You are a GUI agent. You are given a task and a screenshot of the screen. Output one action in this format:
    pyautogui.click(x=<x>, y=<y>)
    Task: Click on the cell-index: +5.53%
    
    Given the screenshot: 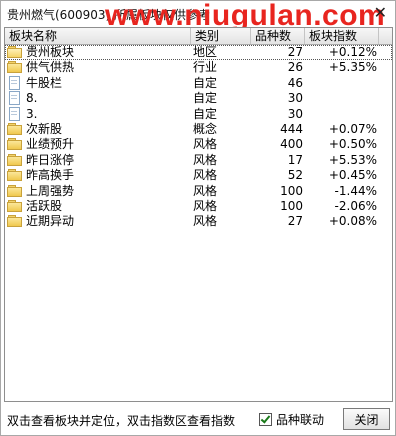 What is the action you would take?
    pyautogui.click(x=342, y=160)
    